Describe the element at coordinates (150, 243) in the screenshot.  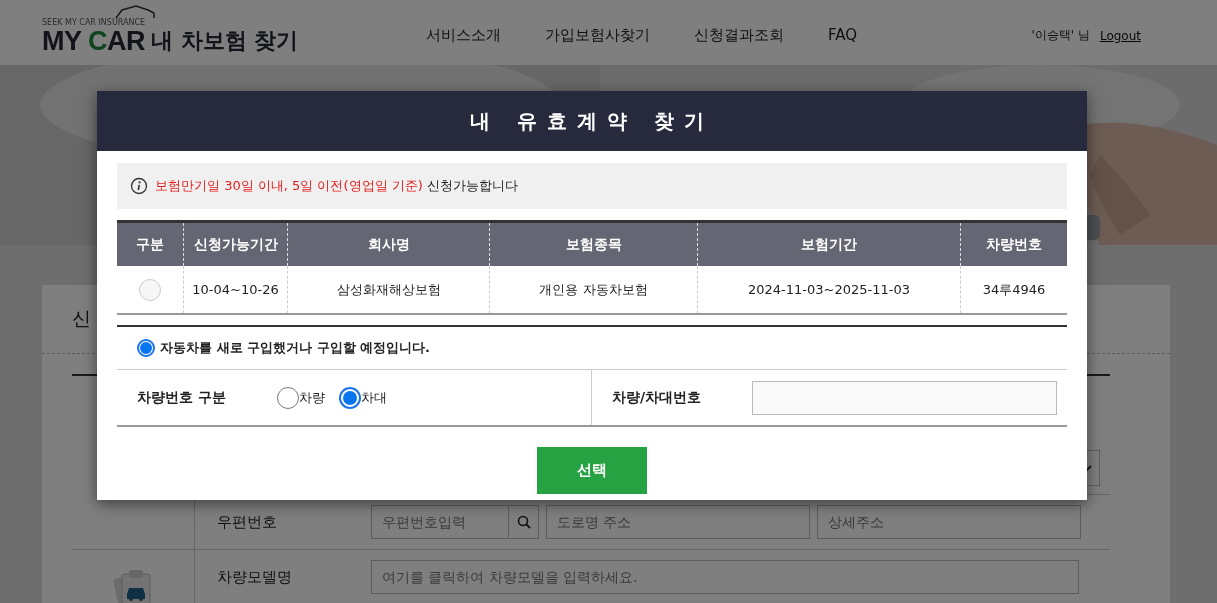
I see `column-header: 구분` at that location.